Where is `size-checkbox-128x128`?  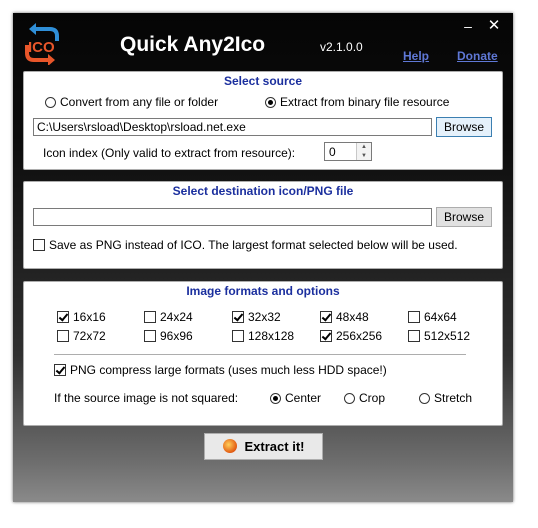 size-checkbox-128x128 is located at coordinates (238, 336).